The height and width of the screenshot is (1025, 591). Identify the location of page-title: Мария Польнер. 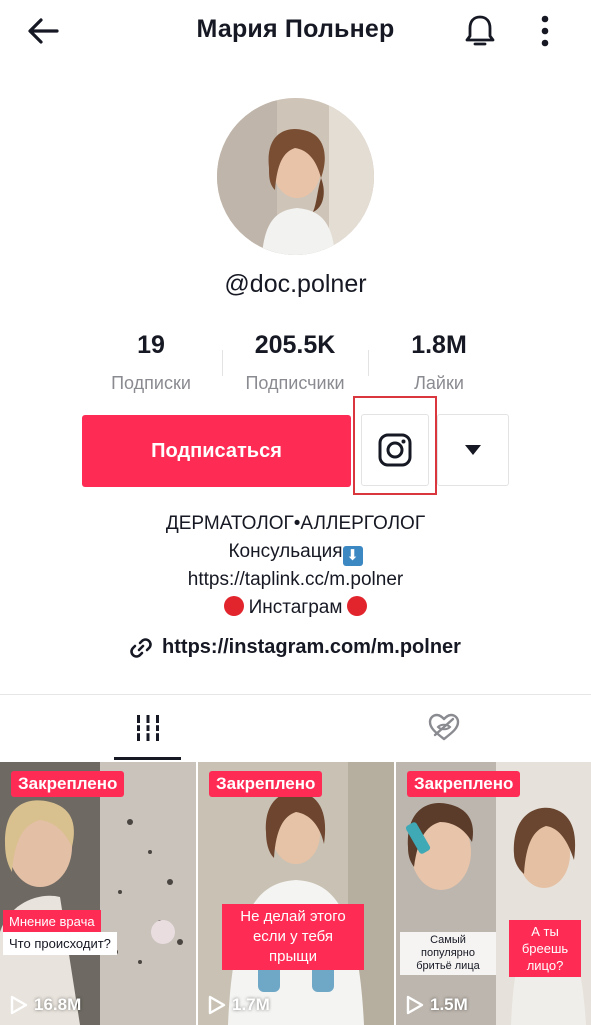
(295, 29).